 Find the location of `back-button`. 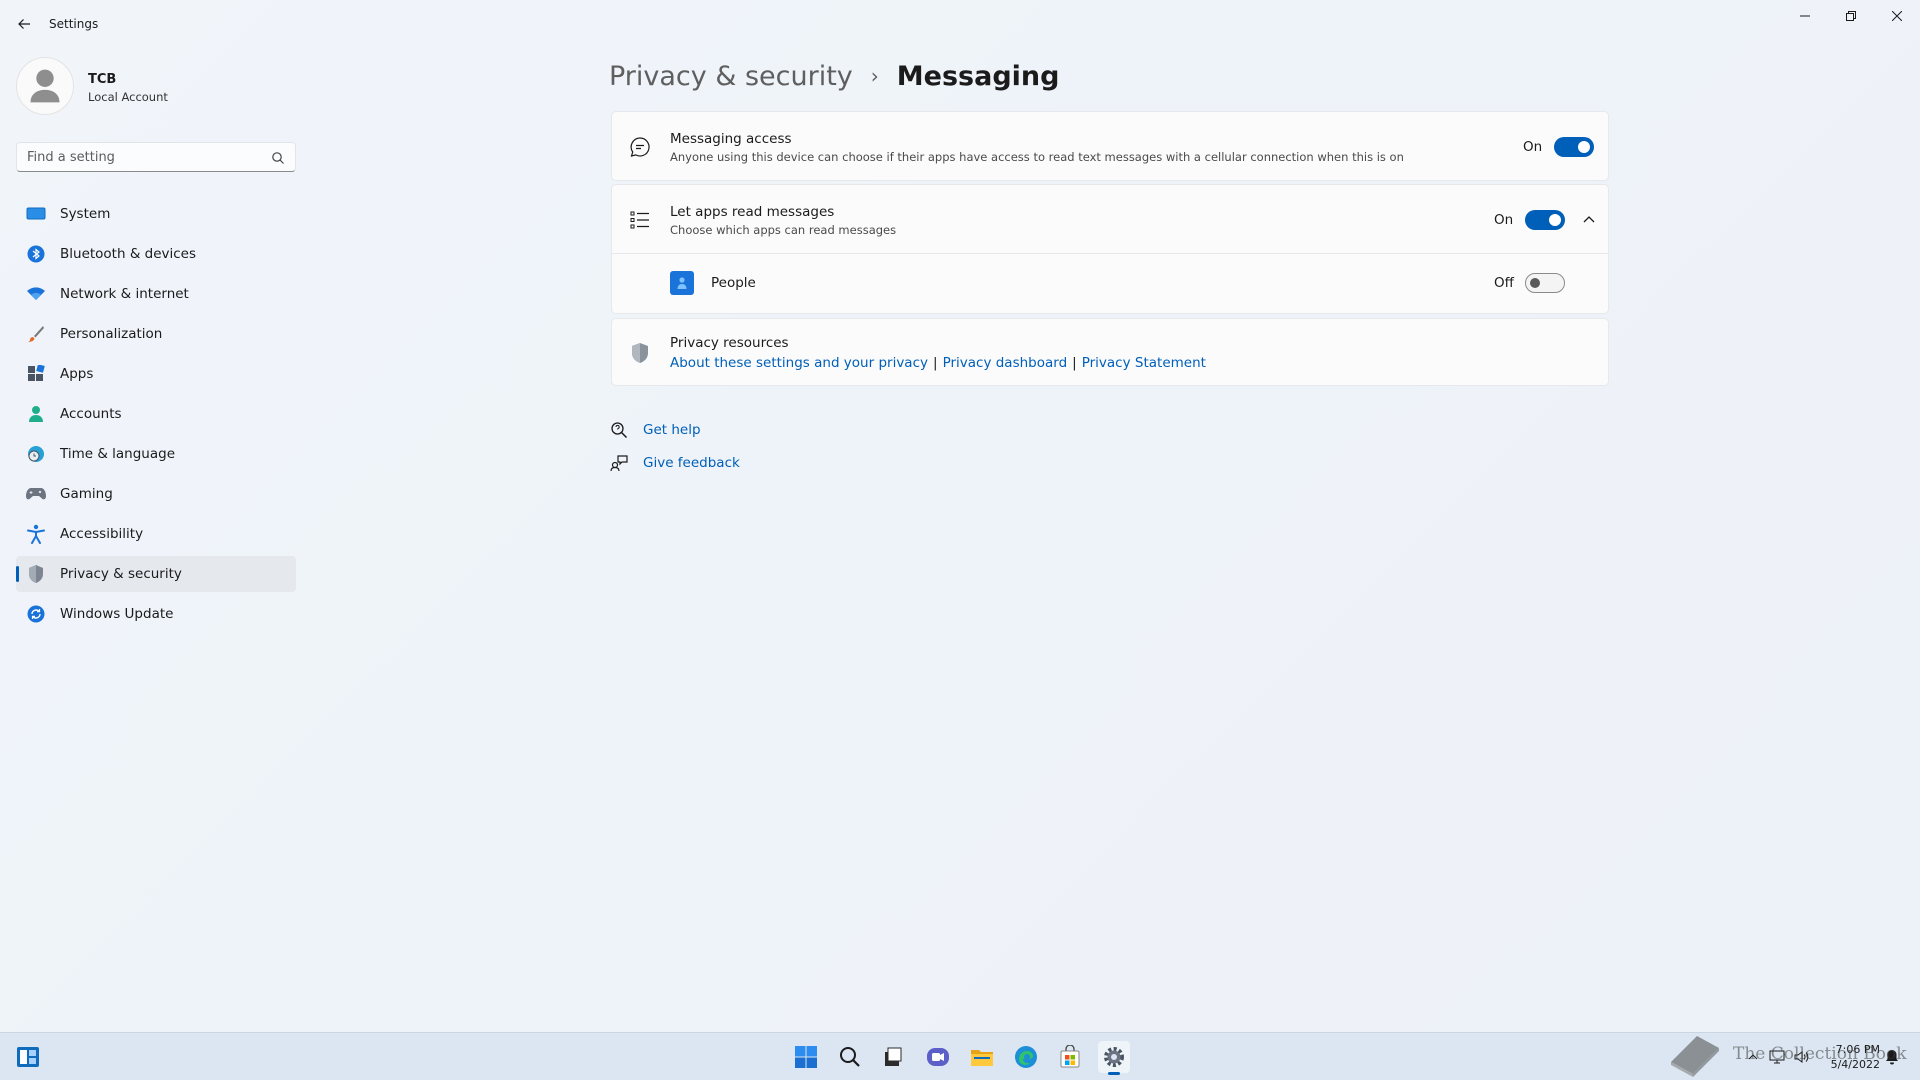

back-button is located at coordinates (24, 24).